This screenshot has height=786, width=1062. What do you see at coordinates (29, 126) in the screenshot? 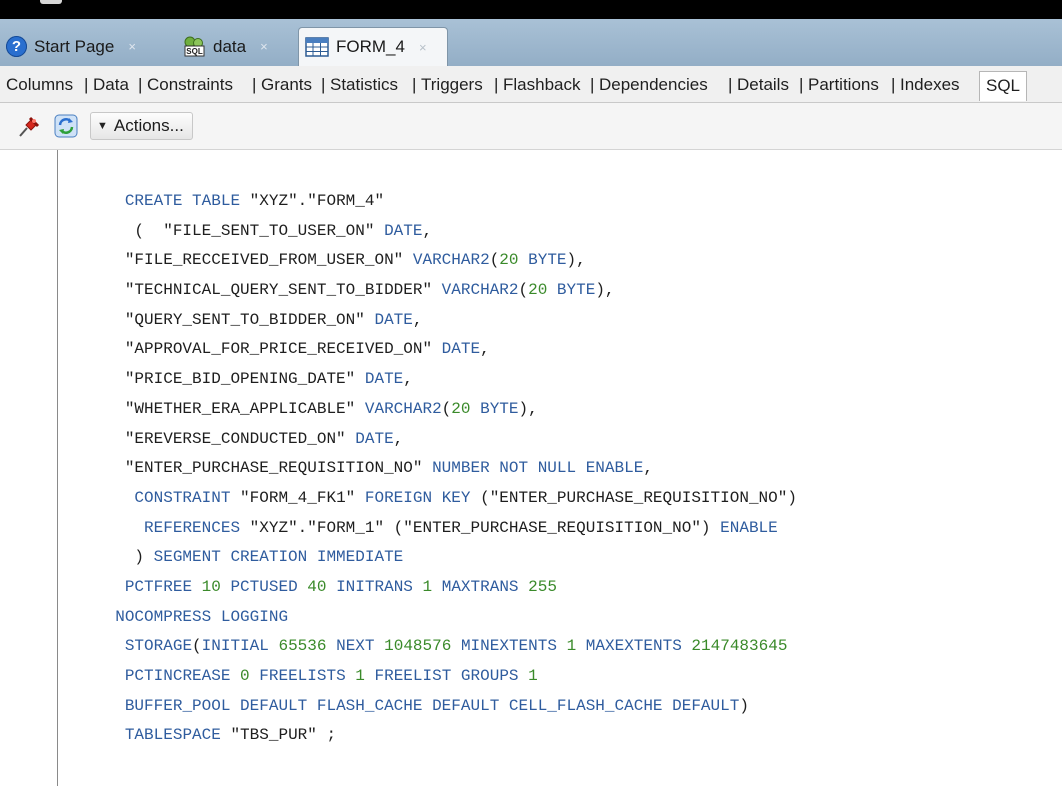
I see `pin-icon` at bounding box center [29, 126].